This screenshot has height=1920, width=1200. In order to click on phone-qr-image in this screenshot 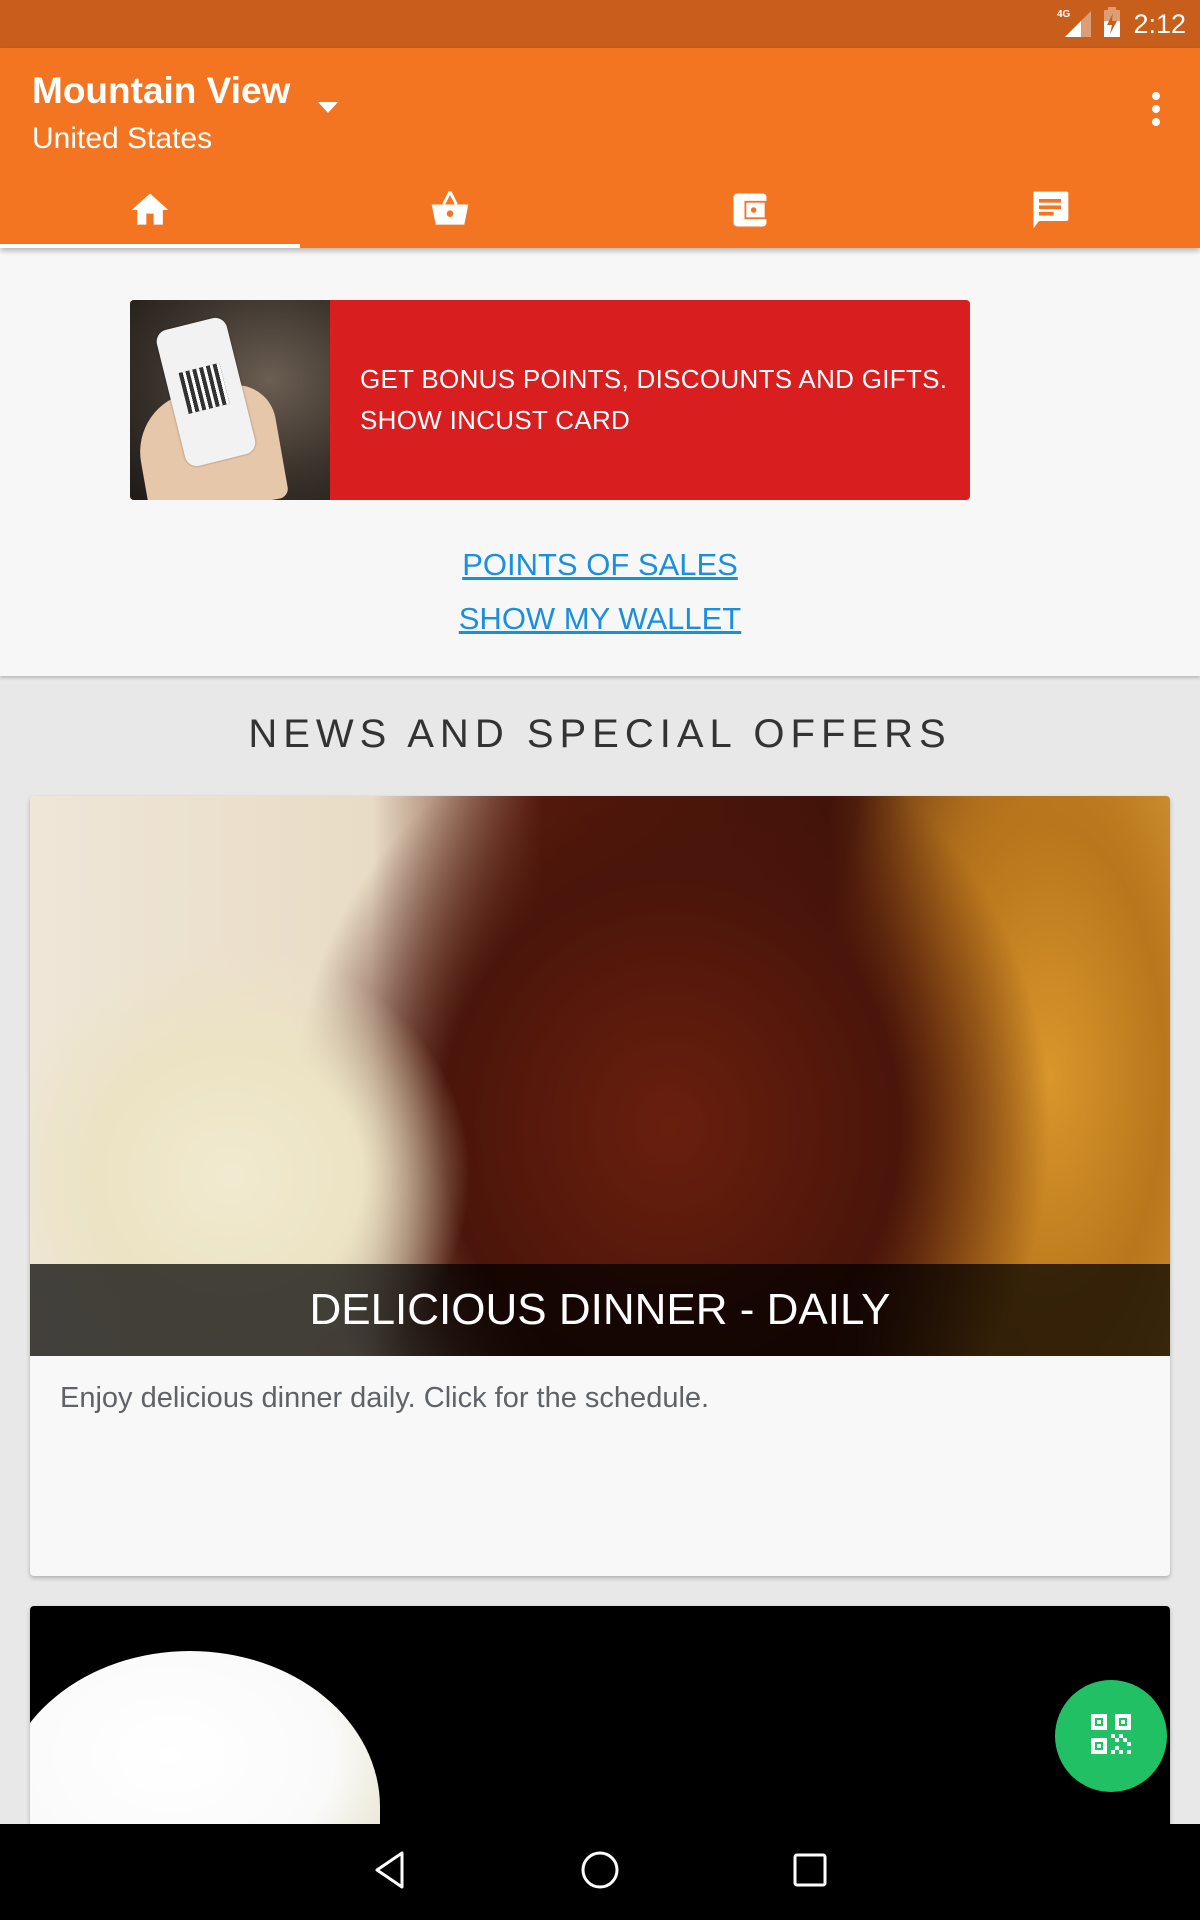, I will do `click(230, 400)`.